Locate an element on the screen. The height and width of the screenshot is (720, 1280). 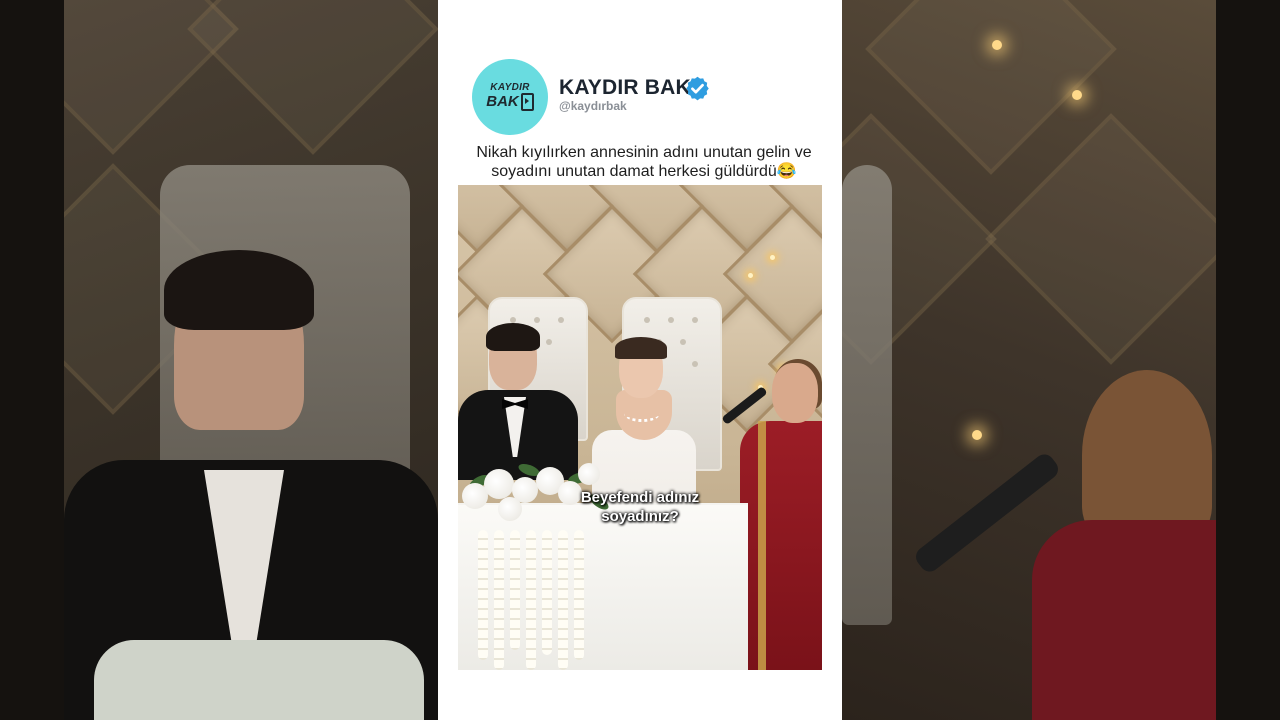
avatar-logo-line2: BAK is located at coordinates (510, 102).